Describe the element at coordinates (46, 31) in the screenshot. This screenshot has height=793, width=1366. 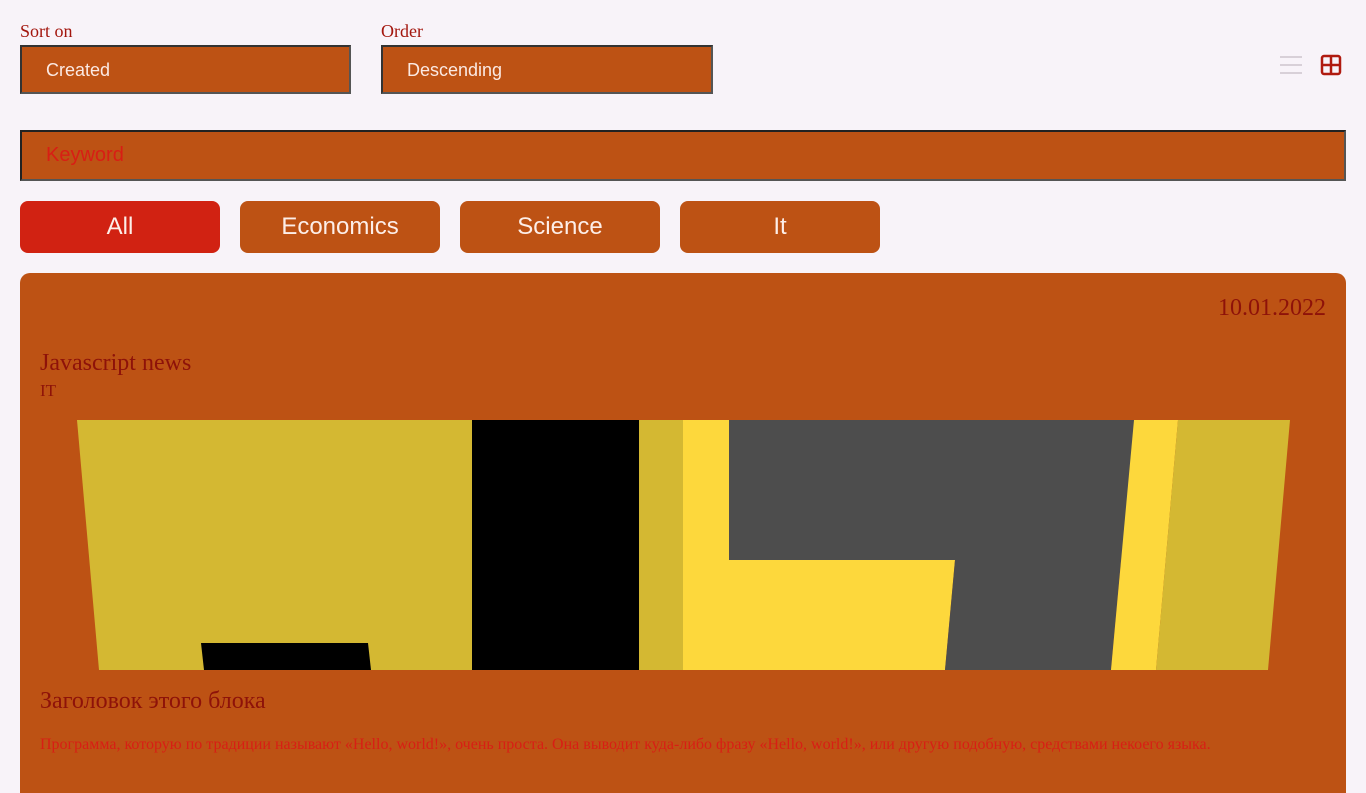
I see `sort-label: Sort on` at that location.